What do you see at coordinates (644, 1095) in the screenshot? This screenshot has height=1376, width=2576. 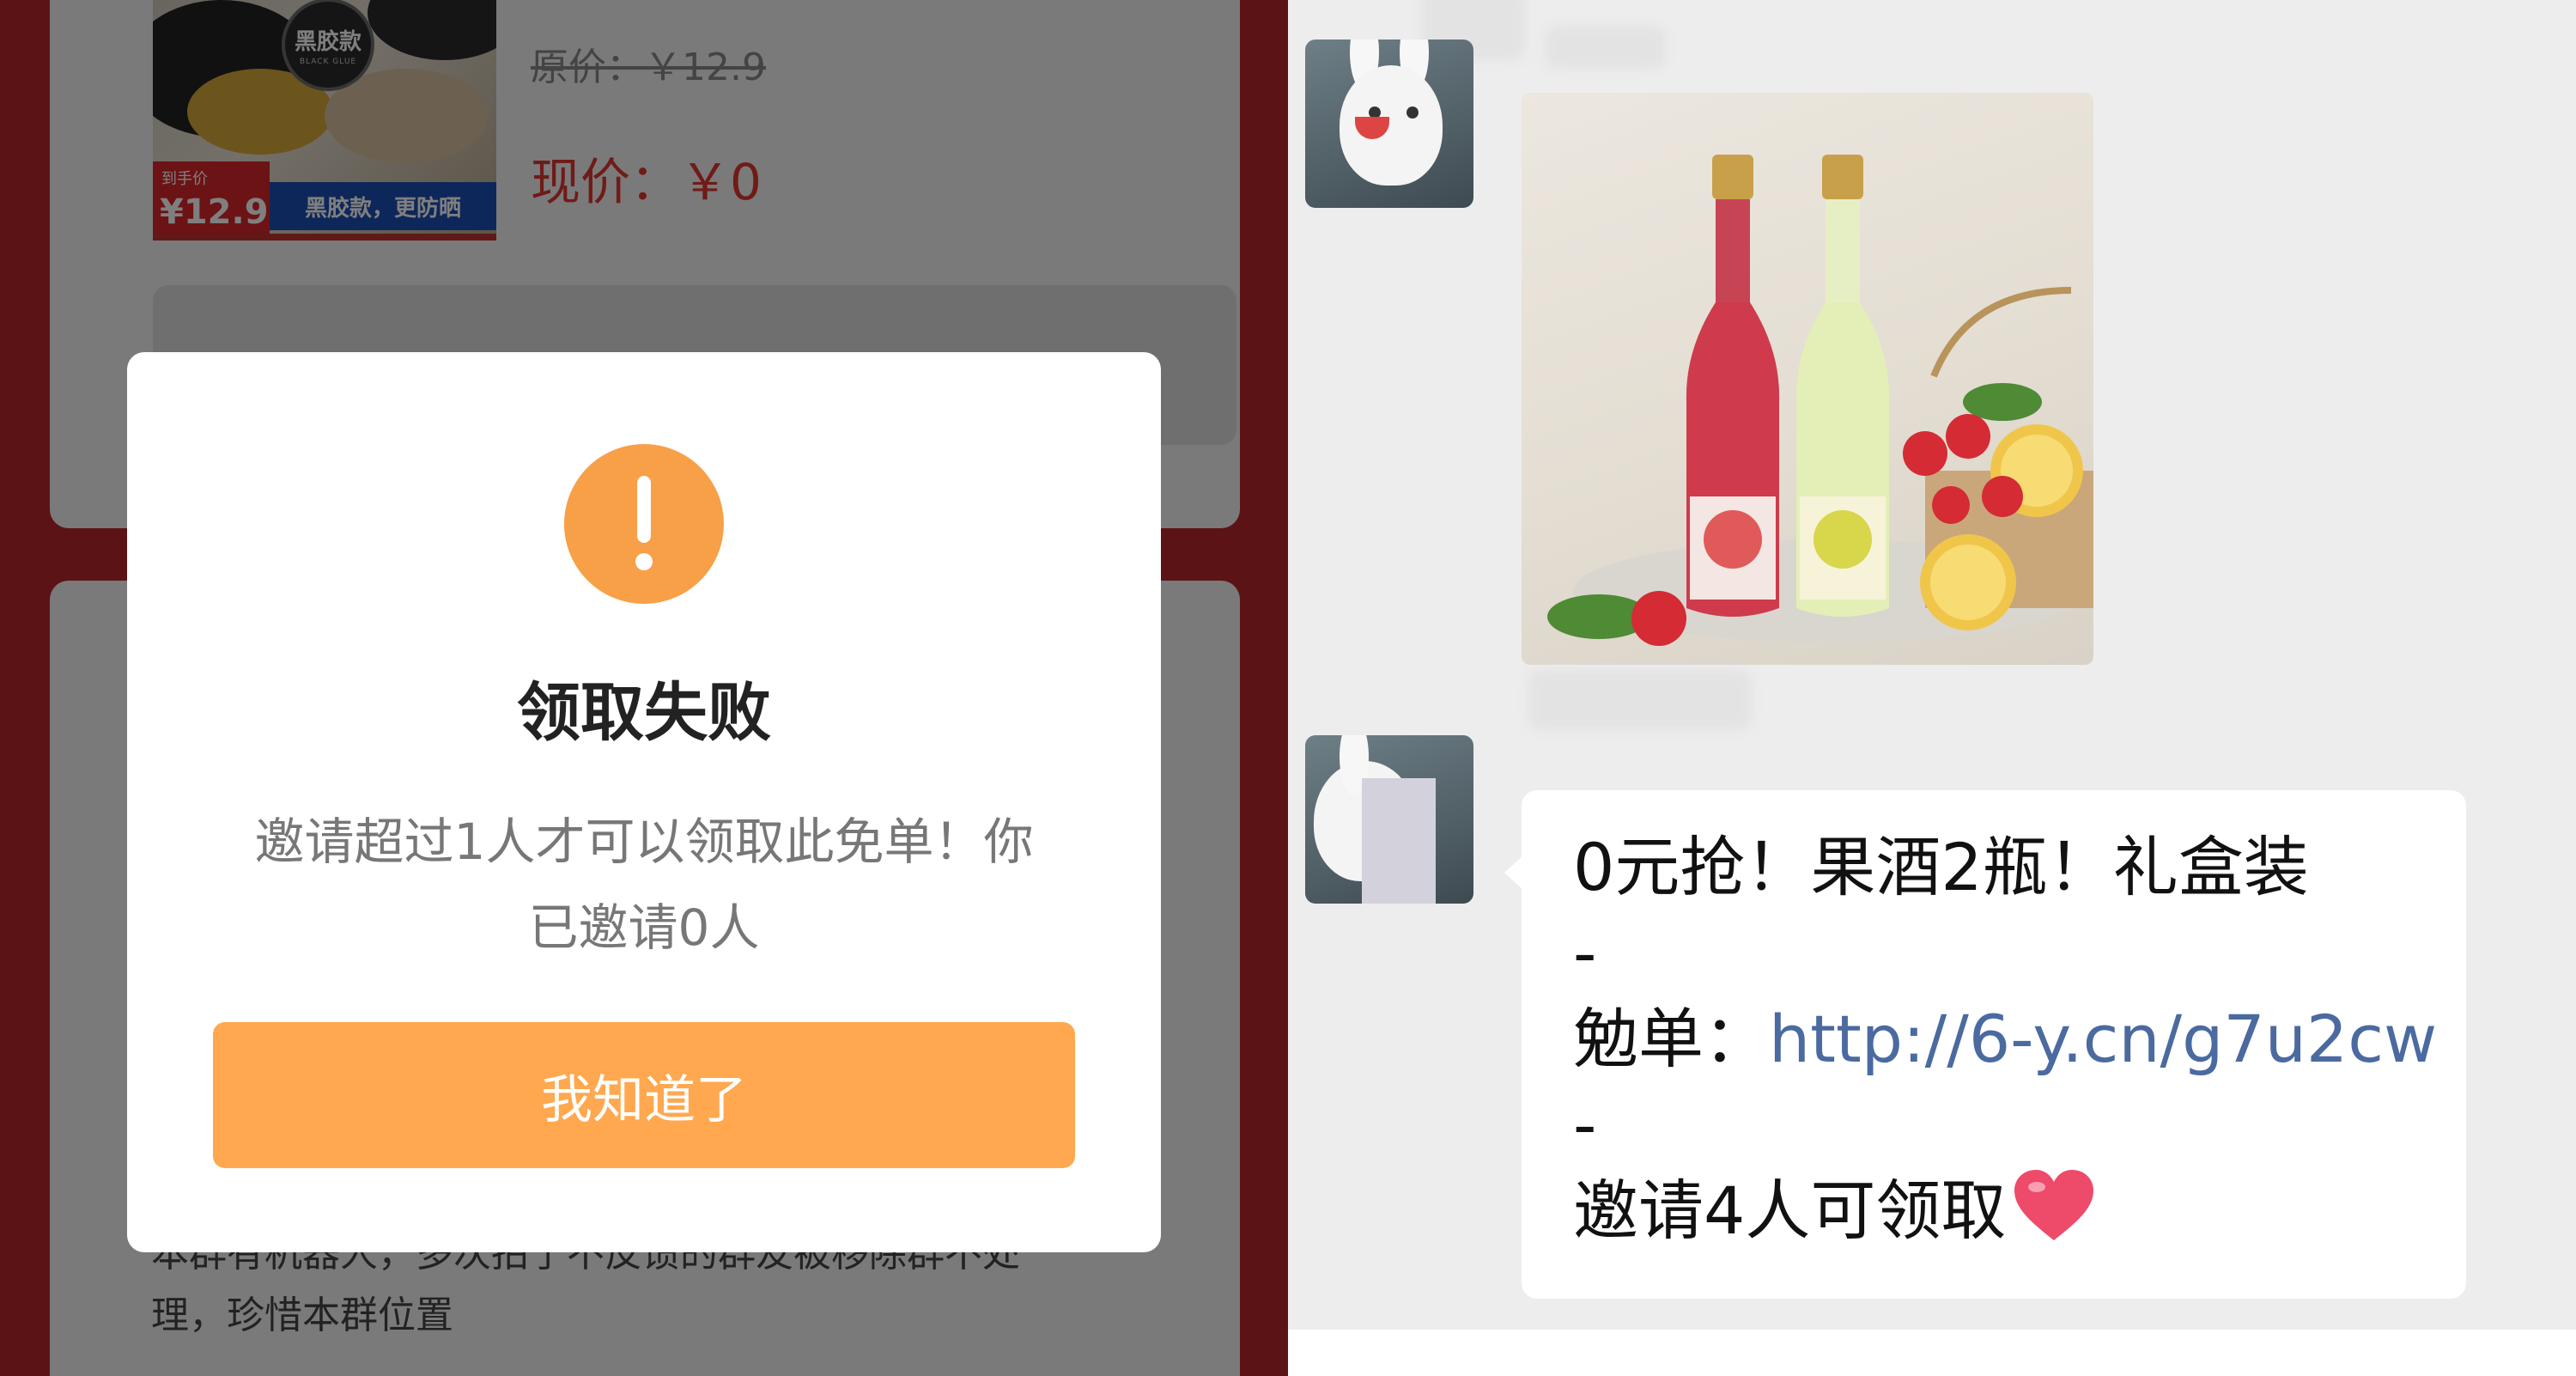 I see `ok-button: 我知道了` at bounding box center [644, 1095].